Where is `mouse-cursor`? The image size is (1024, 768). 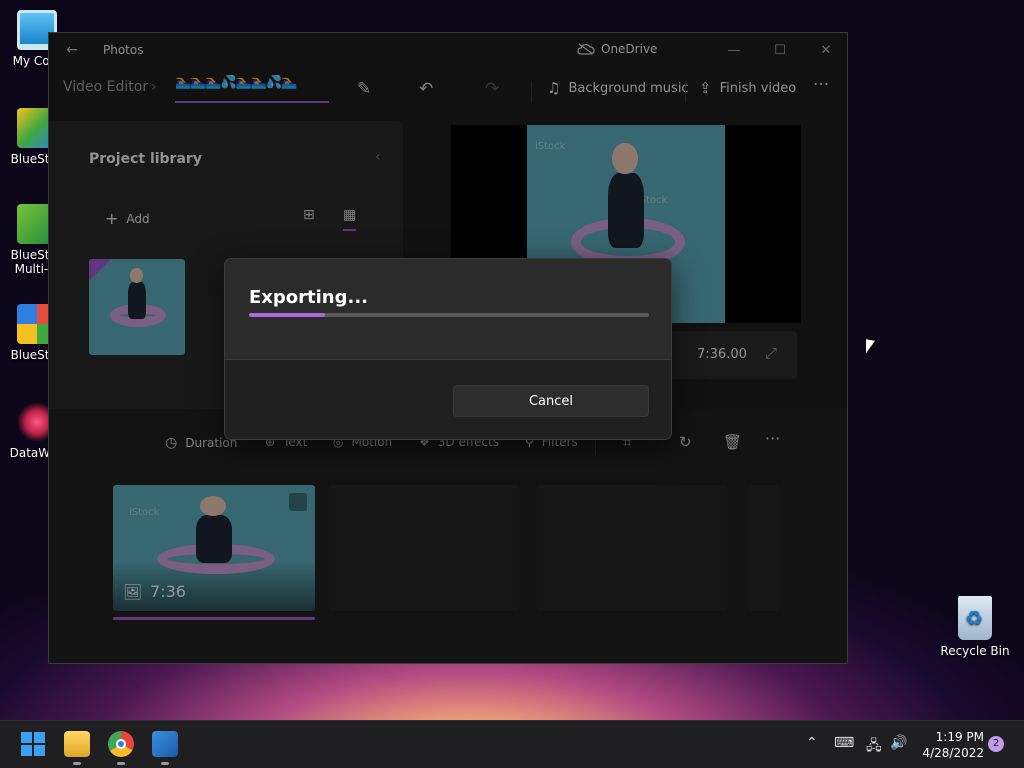
mouse-cursor is located at coordinates (870, 347).